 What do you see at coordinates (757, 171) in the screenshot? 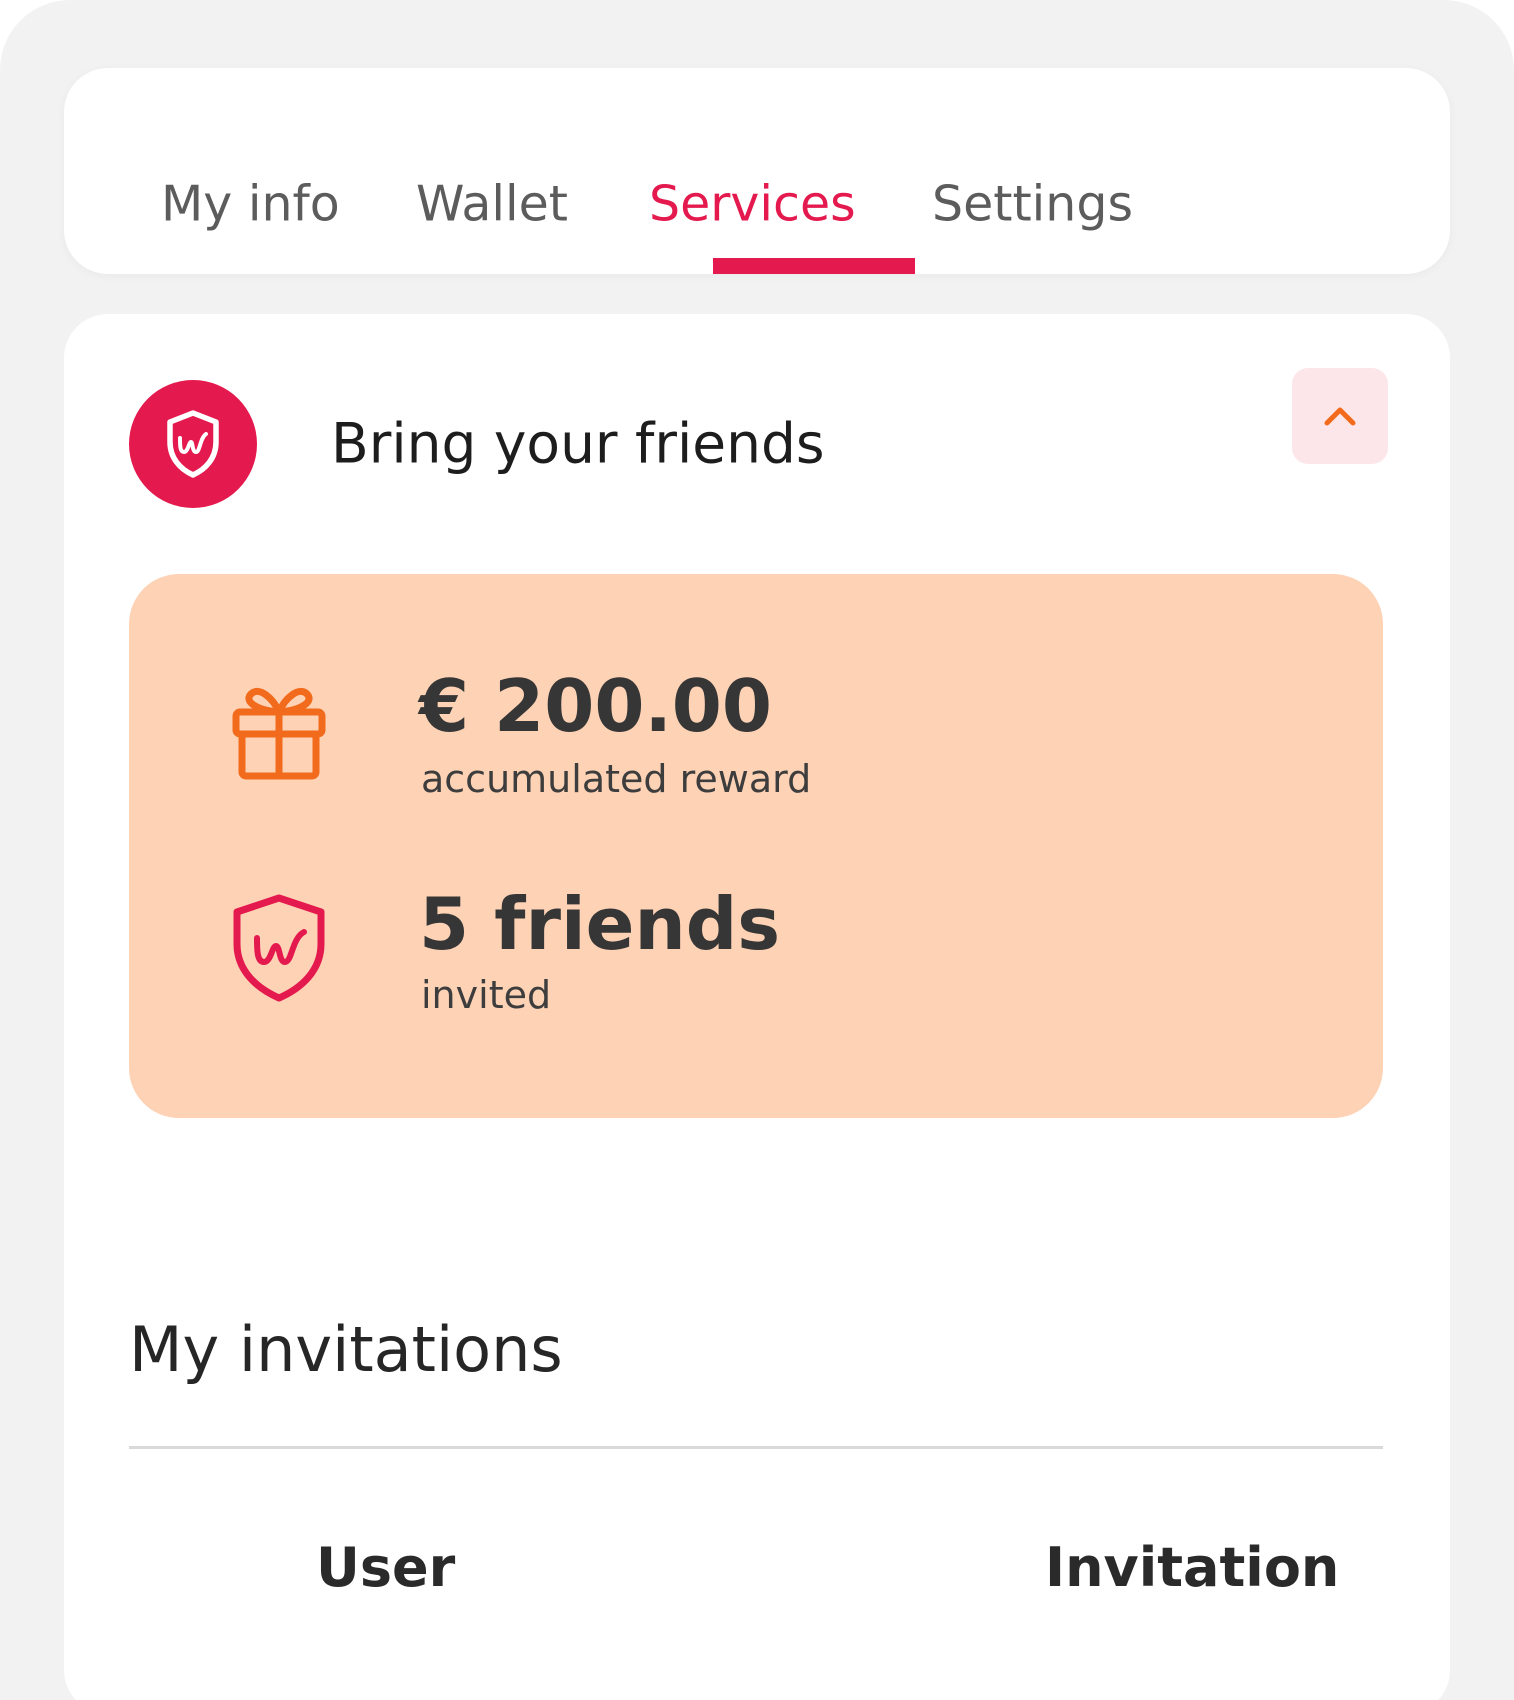
I see `tab-bar: My info Wallet Services Settings` at bounding box center [757, 171].